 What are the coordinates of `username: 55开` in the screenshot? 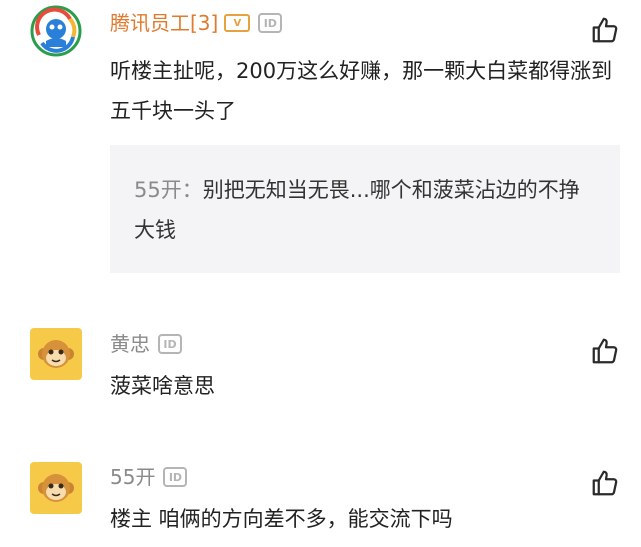 It's located at (132, 477).